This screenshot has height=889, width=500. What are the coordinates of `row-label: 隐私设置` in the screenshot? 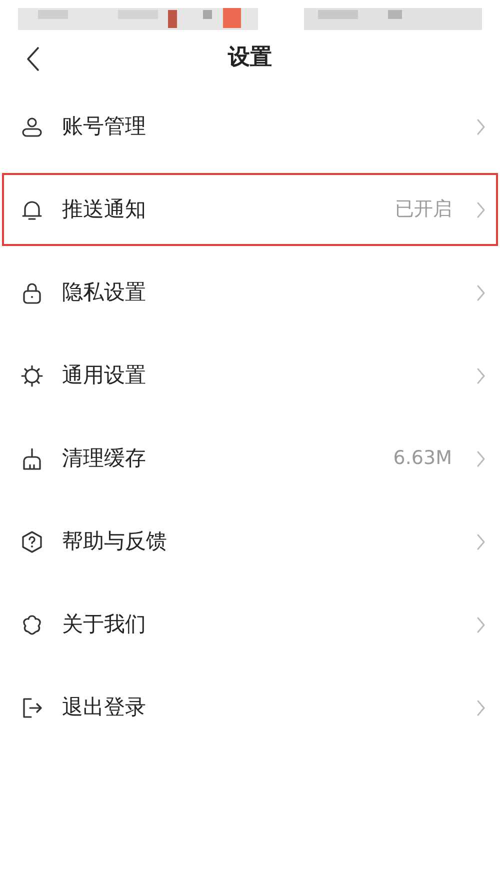 It's located at (104, 292).